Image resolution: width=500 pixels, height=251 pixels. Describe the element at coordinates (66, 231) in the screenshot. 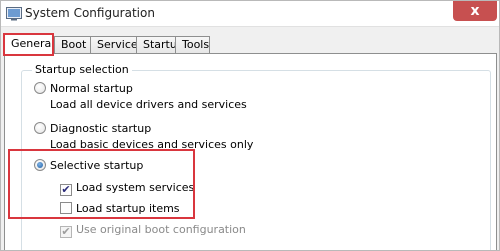

I see `checkmark-icon: ✔` at that location.